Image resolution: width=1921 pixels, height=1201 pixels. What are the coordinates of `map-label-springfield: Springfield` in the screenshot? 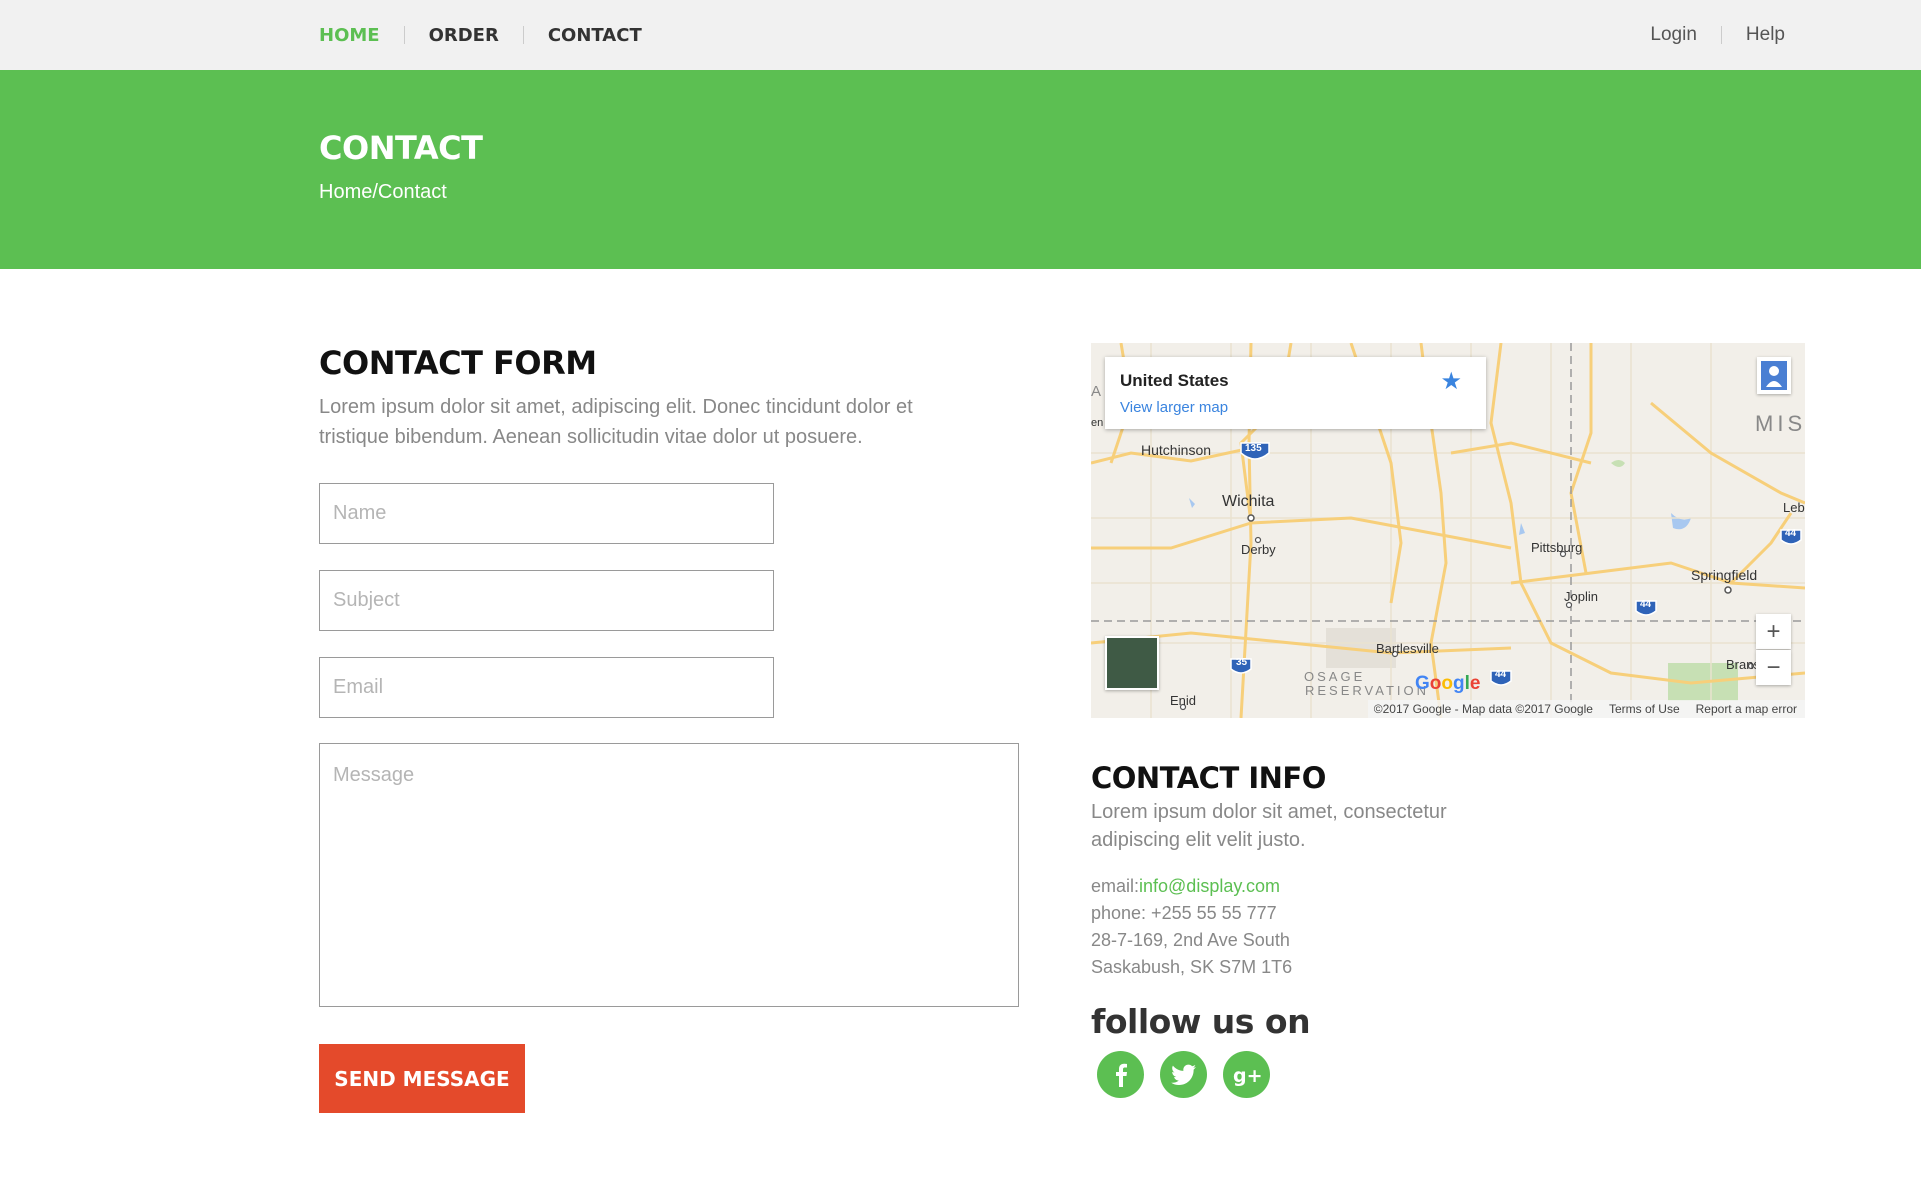 It's located at (1724, 575).